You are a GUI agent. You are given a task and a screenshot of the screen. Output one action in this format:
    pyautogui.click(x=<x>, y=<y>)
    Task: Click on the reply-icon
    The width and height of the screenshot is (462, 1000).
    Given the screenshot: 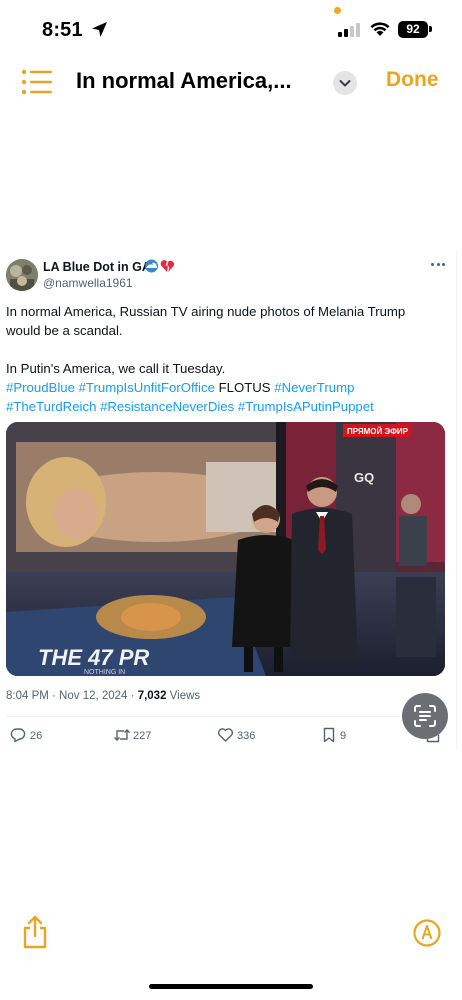 What is the action you would take?
    pyautogui.click(x=18, y=735)
    